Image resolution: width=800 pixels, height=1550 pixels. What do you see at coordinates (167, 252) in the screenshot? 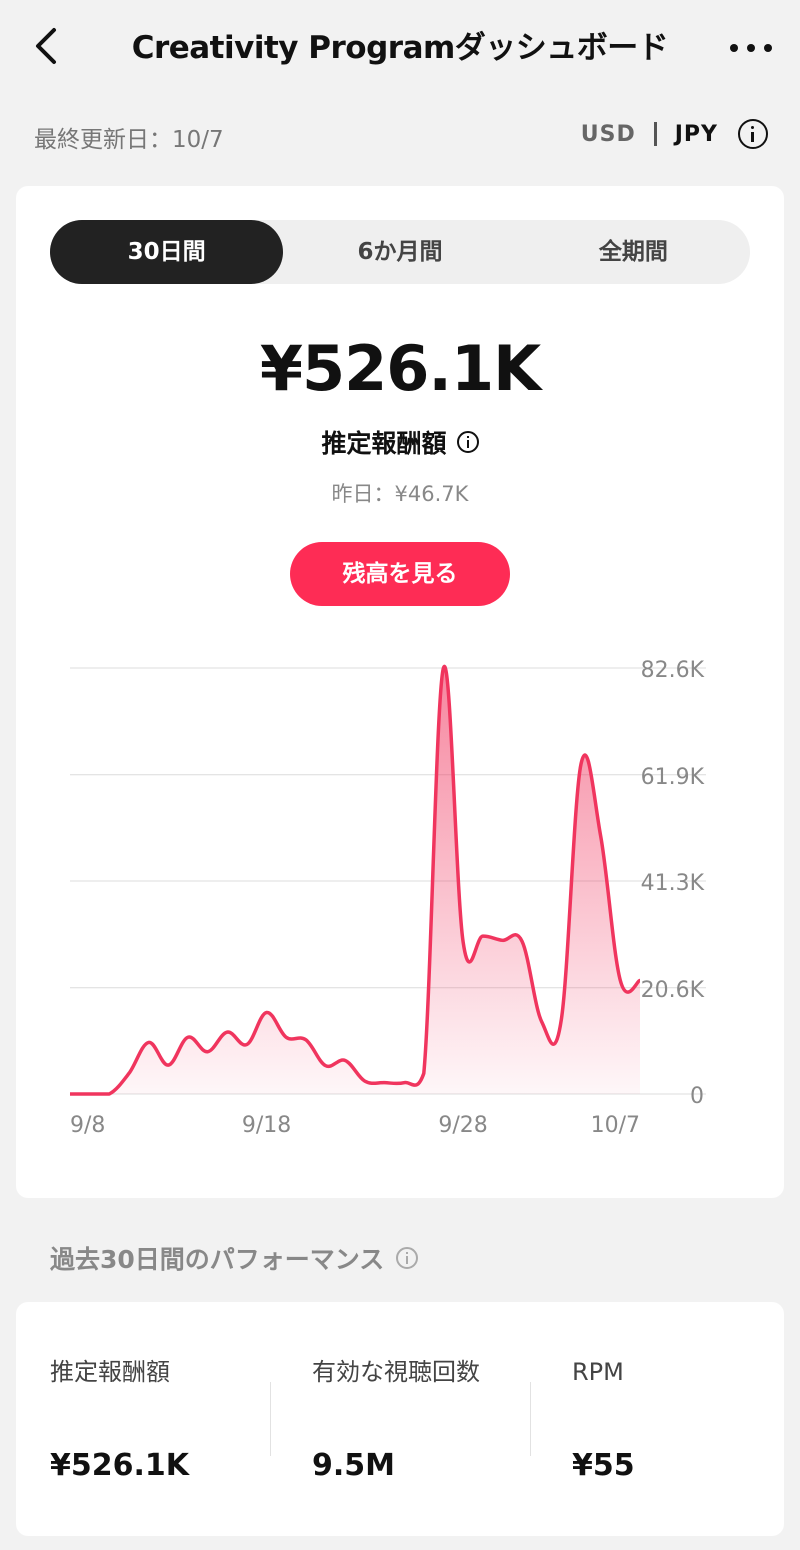
I see `tab-30-days: 30日間` at bounding box center [167, 252].